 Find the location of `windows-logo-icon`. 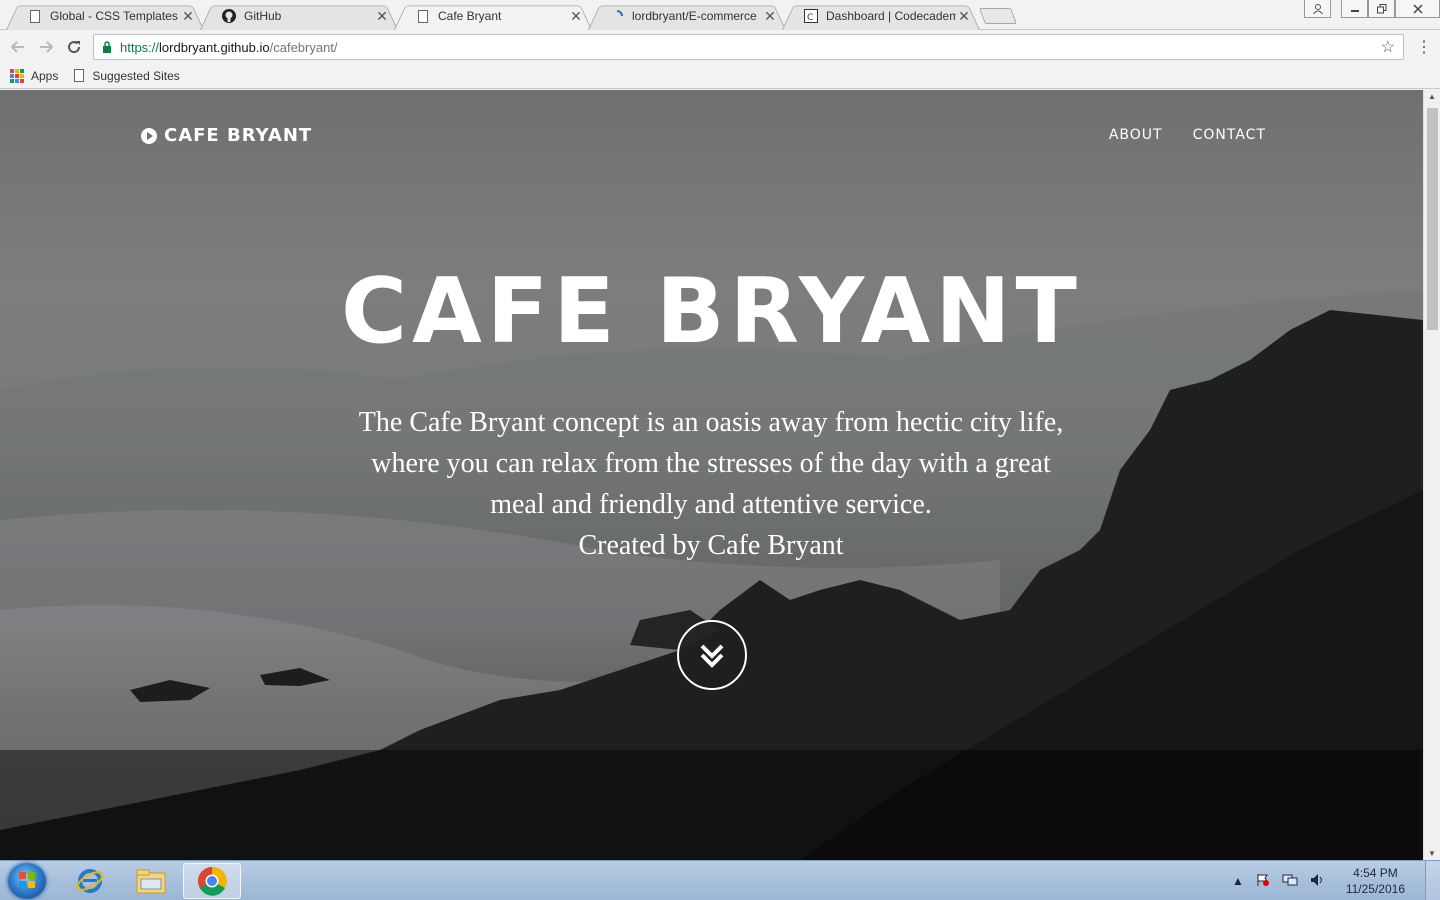

windows-logo-icon is located at coordinates (27, 880).